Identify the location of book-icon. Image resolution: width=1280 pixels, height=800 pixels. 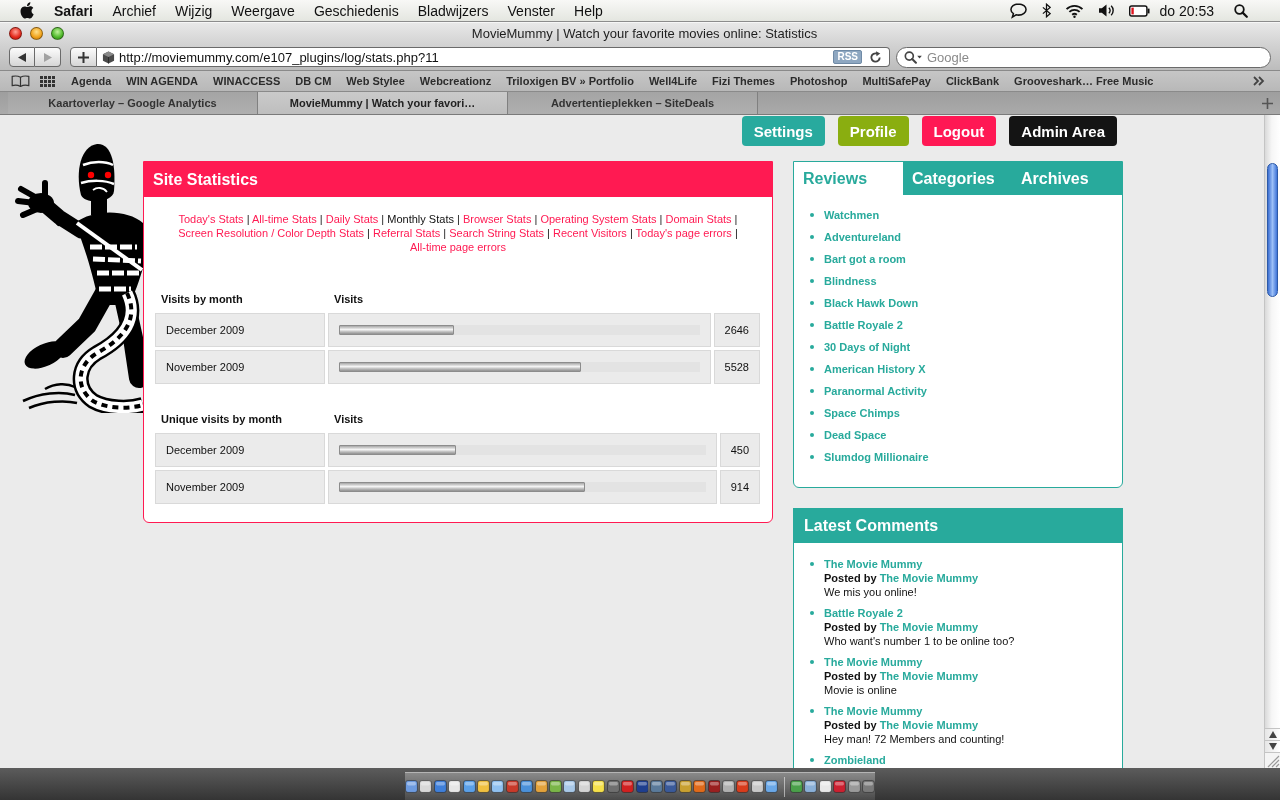
(20, 81).